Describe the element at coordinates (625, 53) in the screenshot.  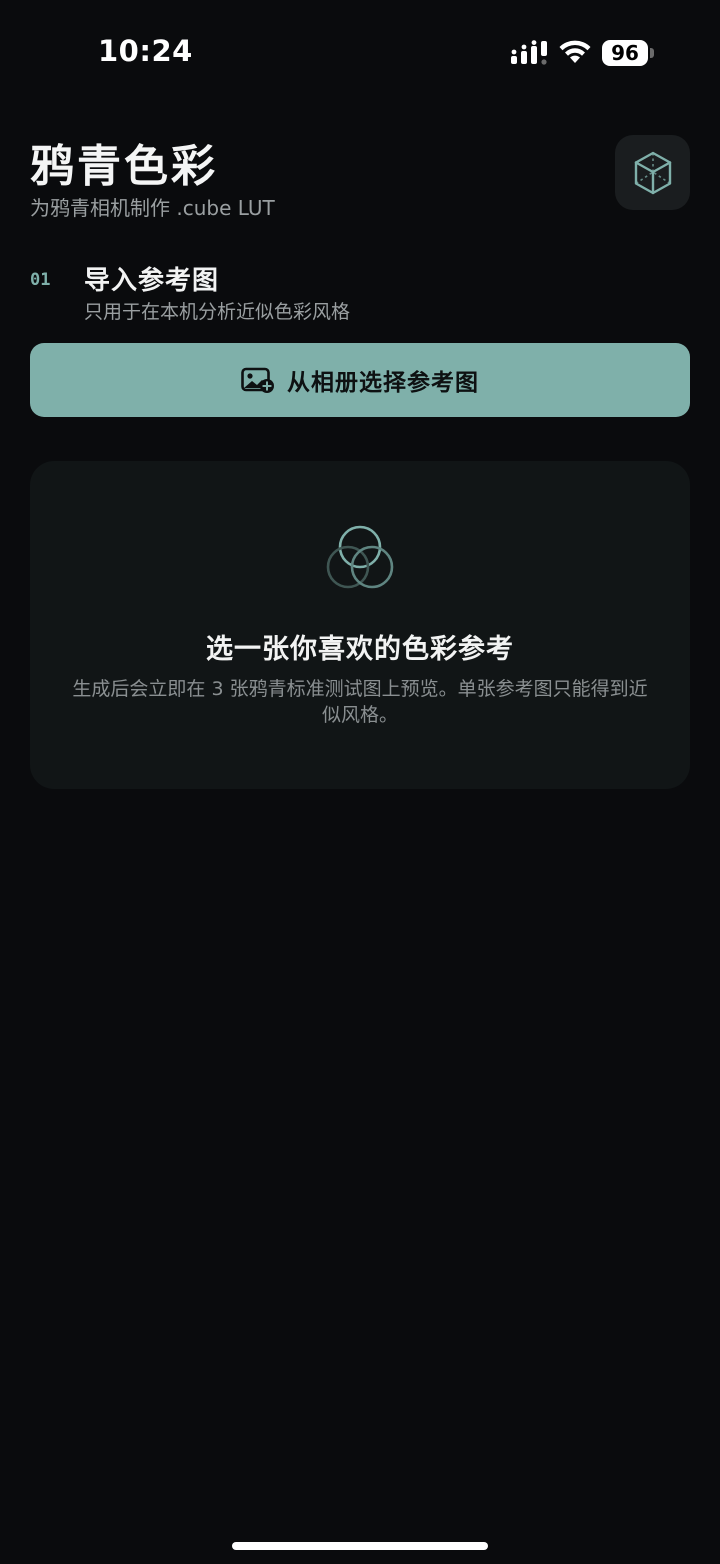
I see `battery-level: 96` at that location.